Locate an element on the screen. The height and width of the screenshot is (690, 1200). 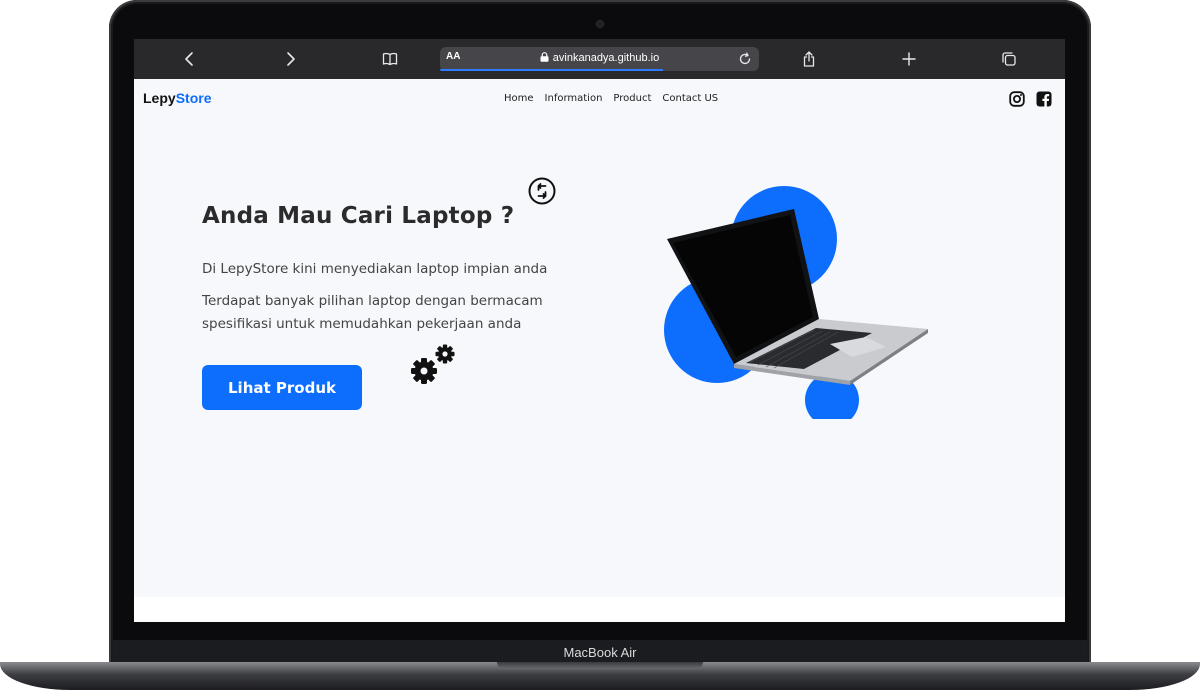
laptop-illustration is located at coordinates (796, 302).